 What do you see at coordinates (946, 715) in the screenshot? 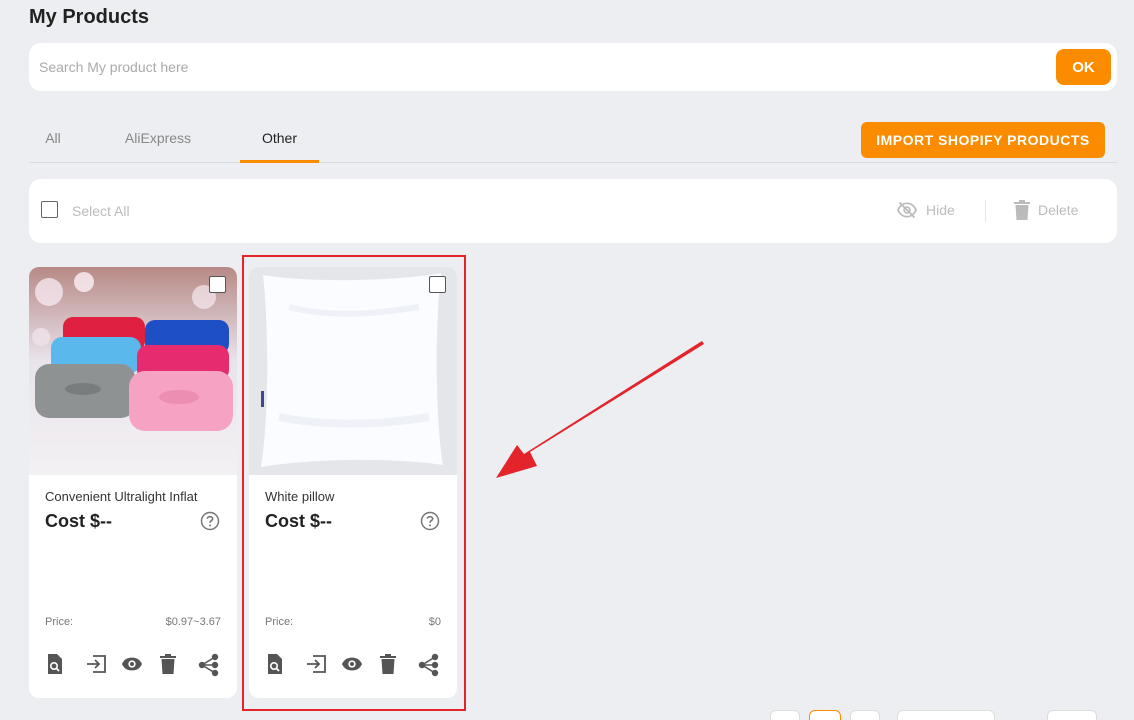
I see `page-size-select` at bounding box center [946, 715].